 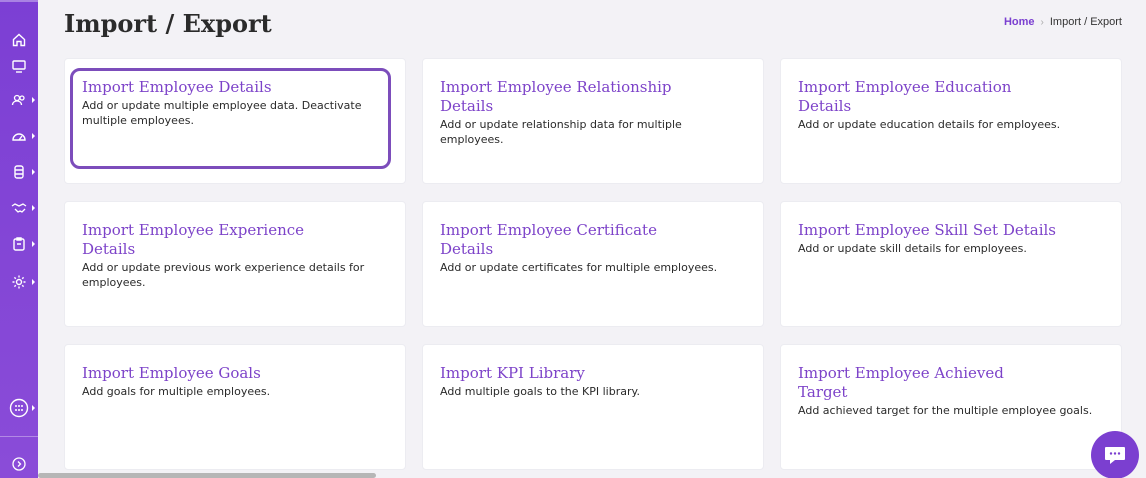 What do you see at coordinates (570, 373) in the screenshot?
I see `card-title: Import KPI Library` at bounding box center [570, 373].